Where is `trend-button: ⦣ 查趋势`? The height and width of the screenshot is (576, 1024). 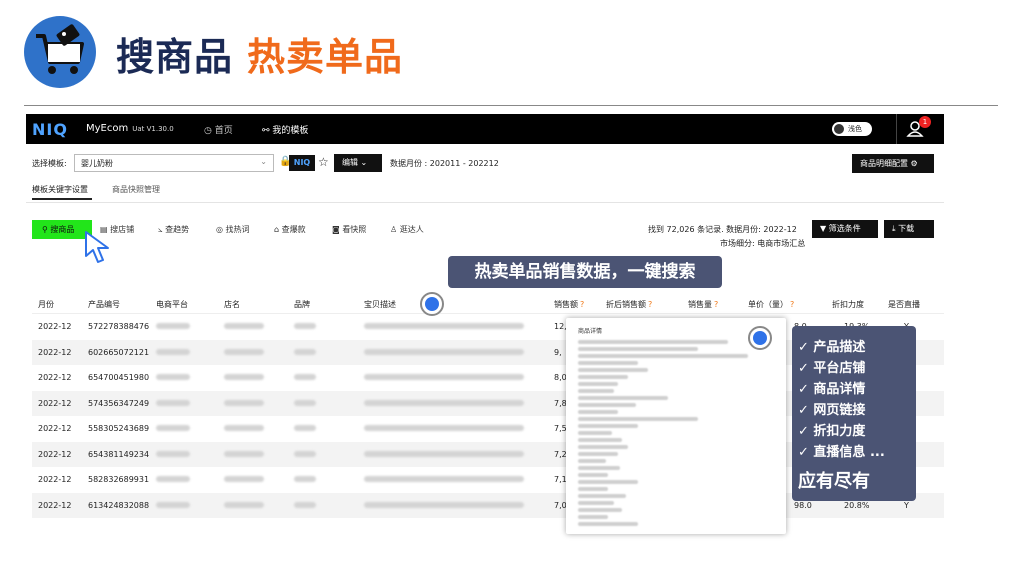
trend-button: ⦣ 查趋势 is located at coordinates (173, 229).